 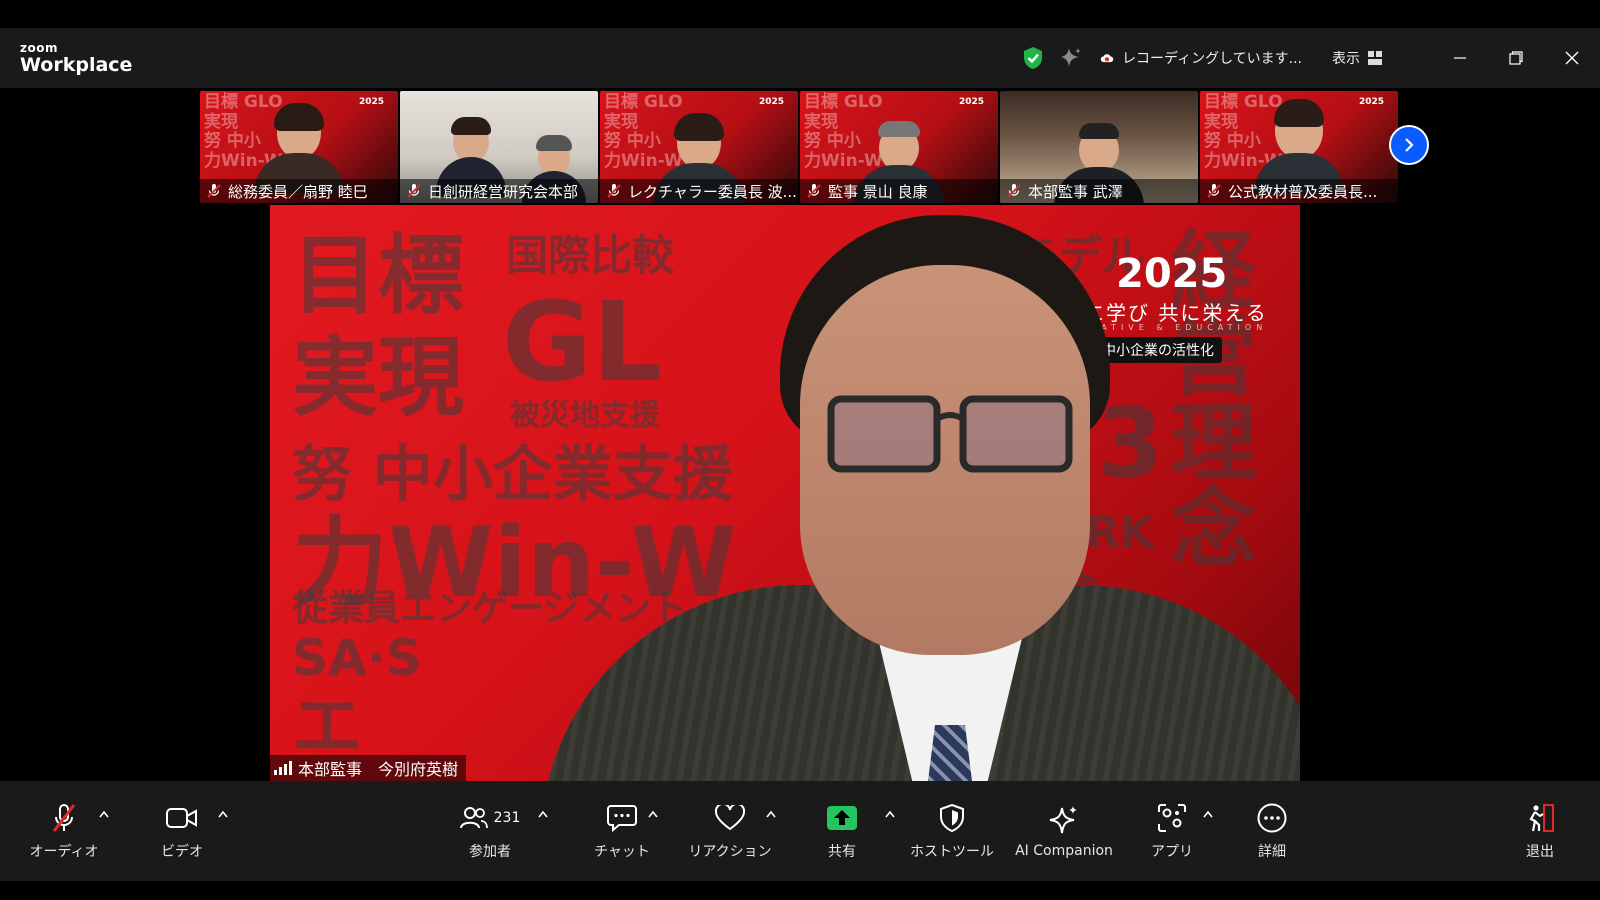 What do you see at coordinates (842, 831) in the screenshot?
I see `share-button: 共有` at bounding box center [842, 831].